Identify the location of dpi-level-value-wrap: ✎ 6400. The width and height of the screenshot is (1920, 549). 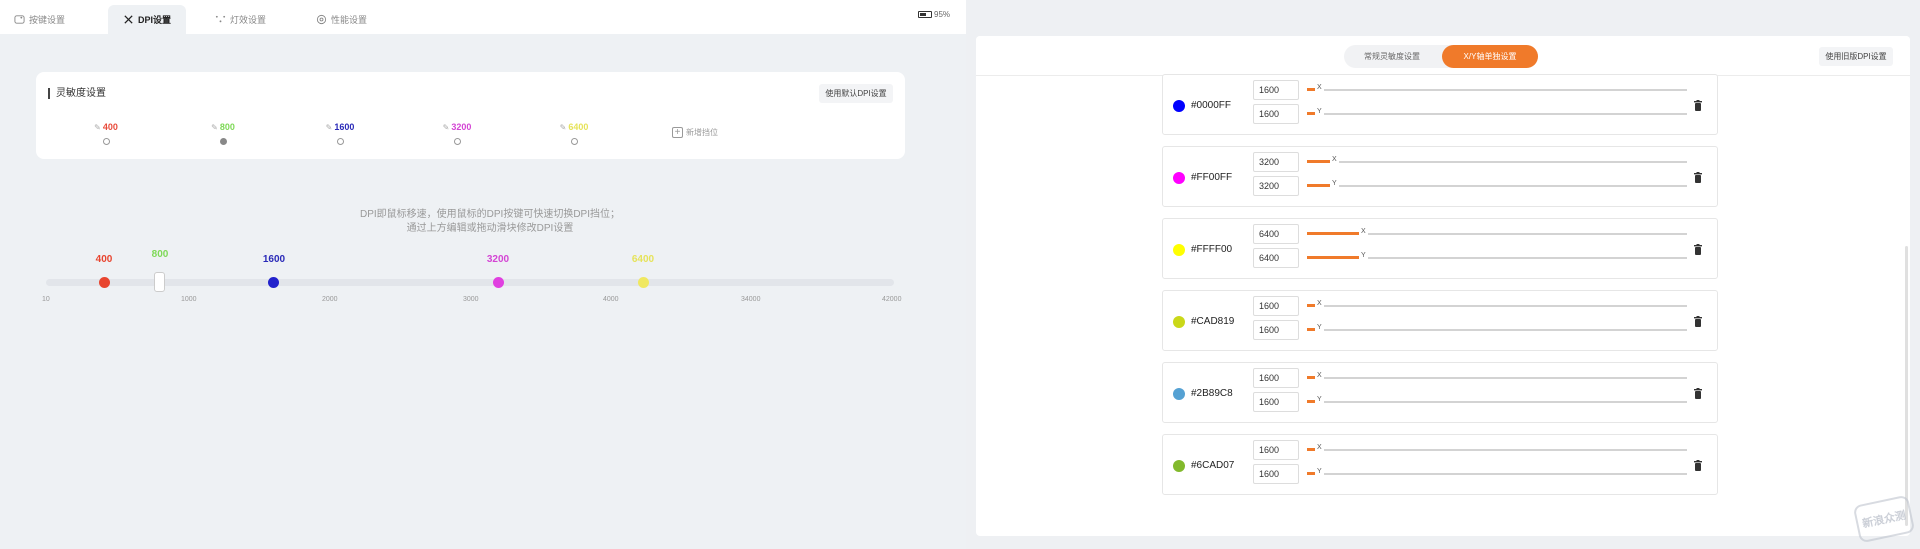
(574, 127).